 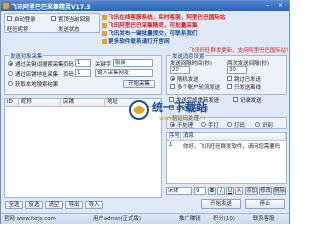 What do you see at coordinates (264, 219) in the screenshot?
I see `status-contact: 联系客服` at bounding box center [264, 219].